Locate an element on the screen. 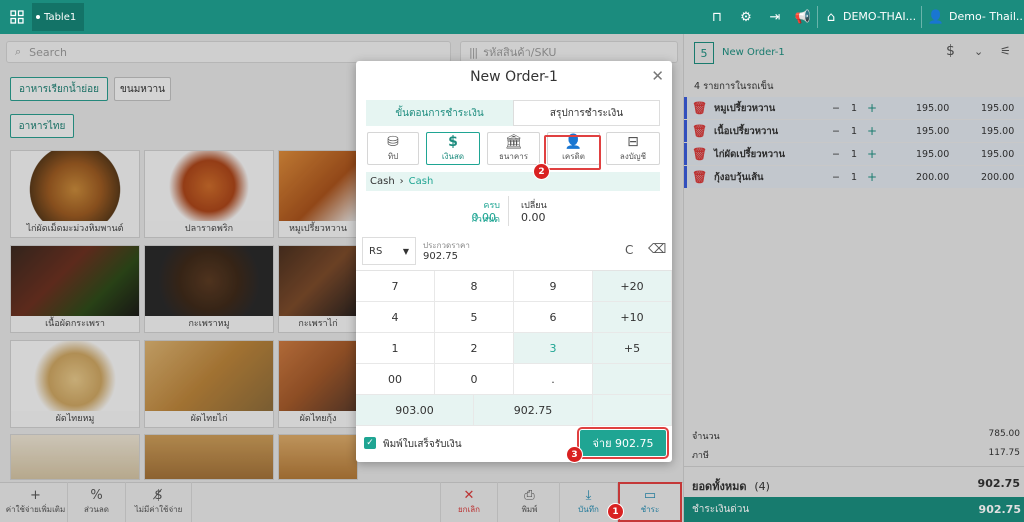 The height and width of the screenshot is (522, 1024). quick-amount-button: 903.00 is located at coordinates (415, 410).